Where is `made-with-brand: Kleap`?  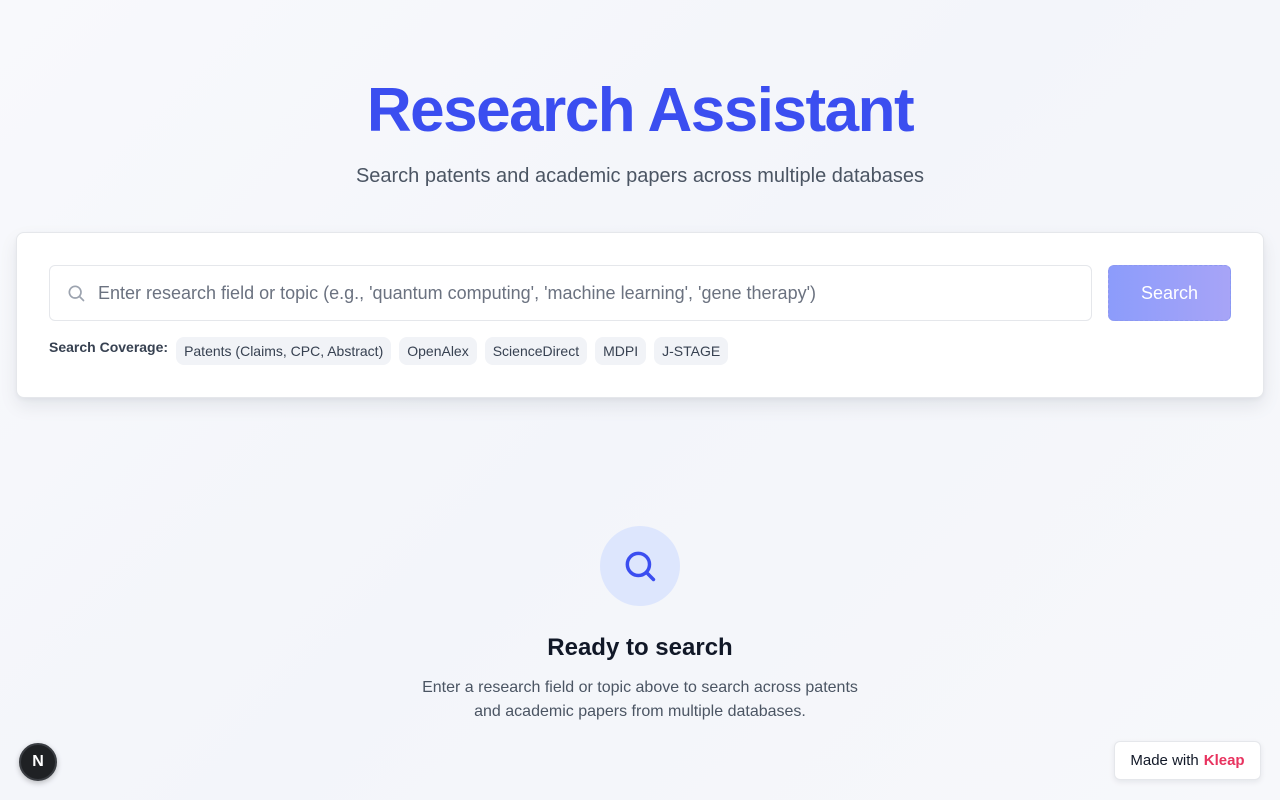 made-with-brand: Kleap is located at coordinates (1224, 760).